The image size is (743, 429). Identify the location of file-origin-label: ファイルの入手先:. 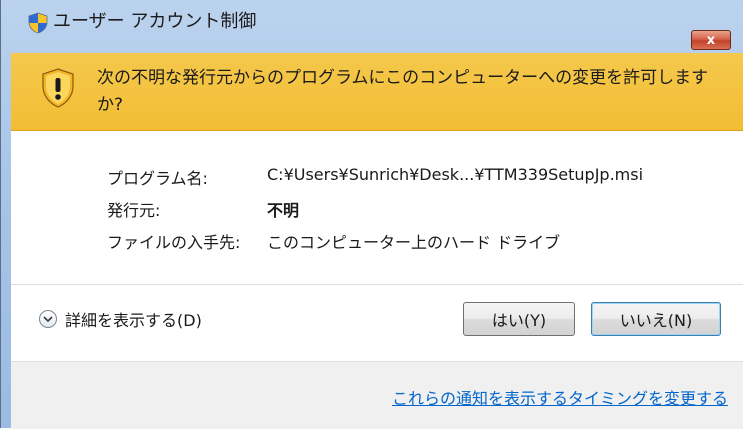
(174, 242).